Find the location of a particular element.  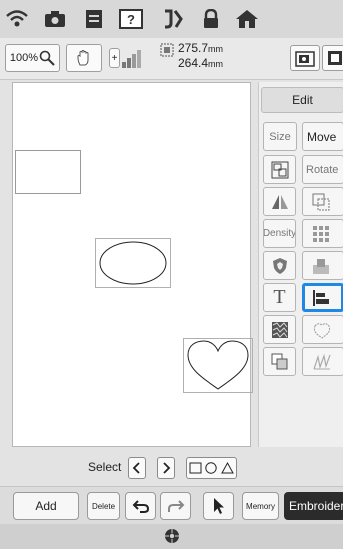

top-icon-bar: ? is located at coordinates (171, 19).